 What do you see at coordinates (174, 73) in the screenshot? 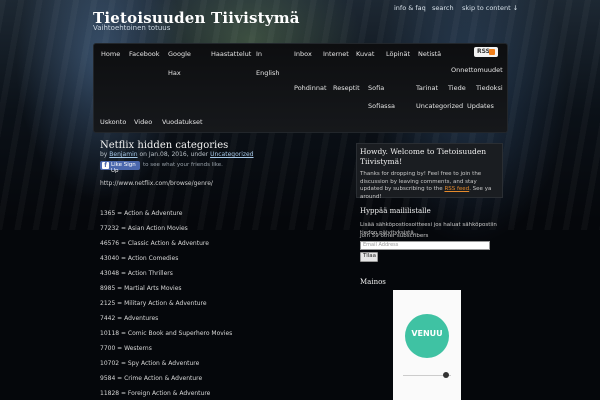
I see `nav-item-hax: Hax` at bounding box center [174, 73].